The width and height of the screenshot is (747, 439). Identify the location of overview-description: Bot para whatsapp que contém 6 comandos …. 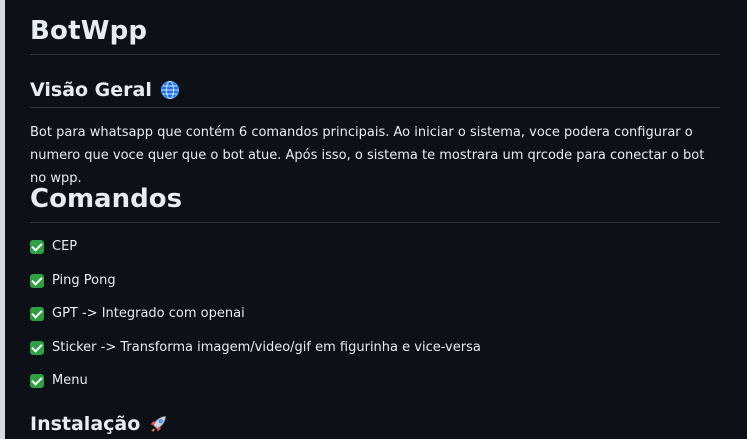
(367, 155).